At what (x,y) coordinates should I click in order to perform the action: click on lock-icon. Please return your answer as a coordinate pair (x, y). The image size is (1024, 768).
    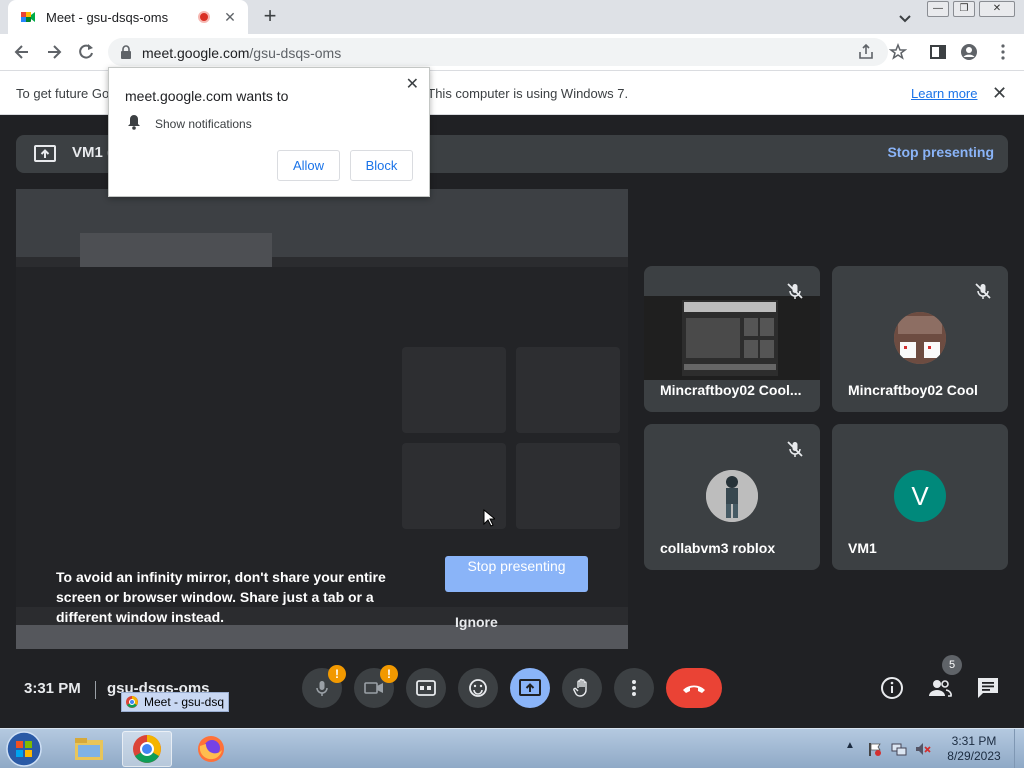
    Looking at the image, I should click on (126, 52).